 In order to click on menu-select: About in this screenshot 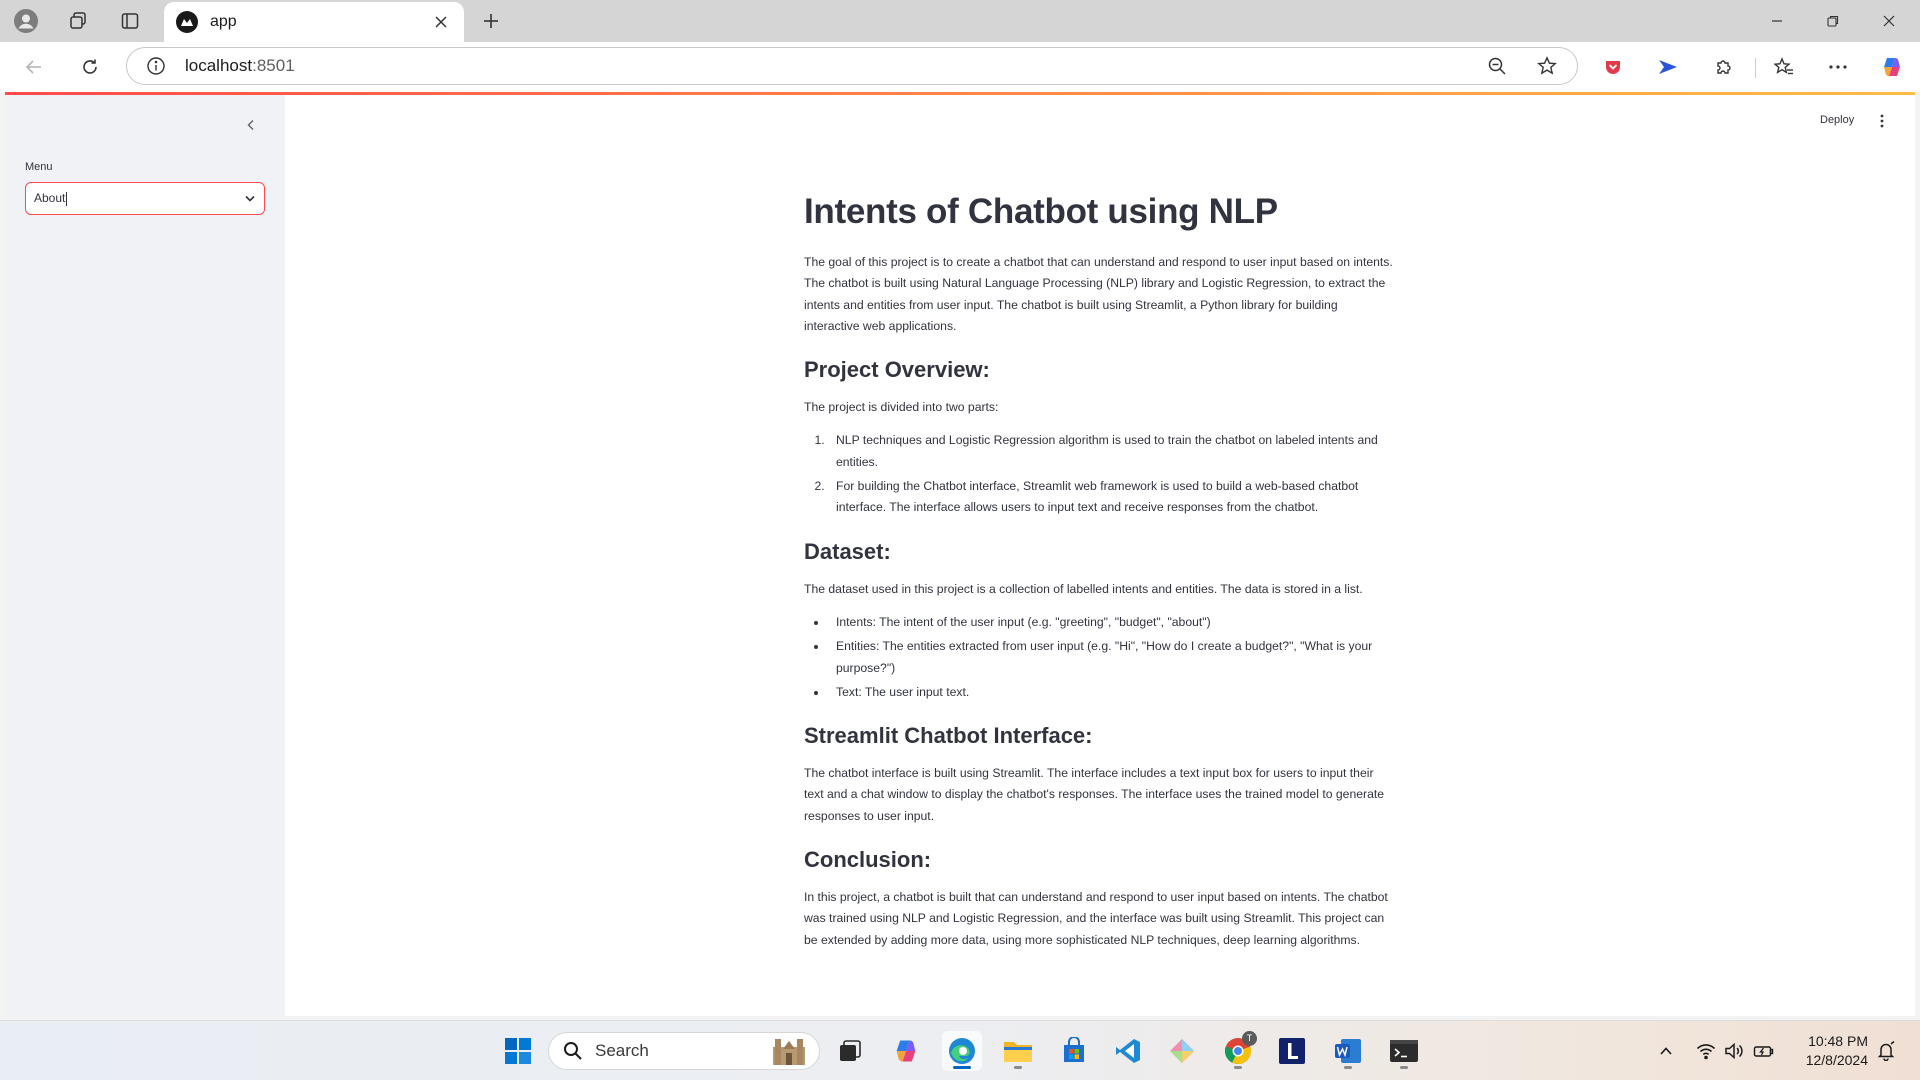, I will do `click(145, 198)`.